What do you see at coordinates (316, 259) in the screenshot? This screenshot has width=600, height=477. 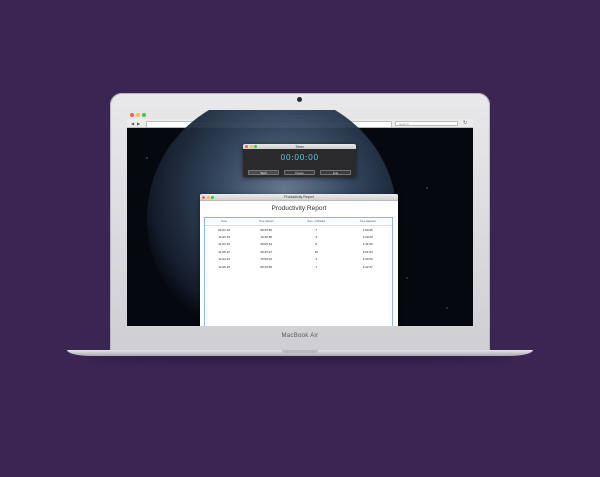 I see `cell-breaks: 4` at bounding box center [316, 259].